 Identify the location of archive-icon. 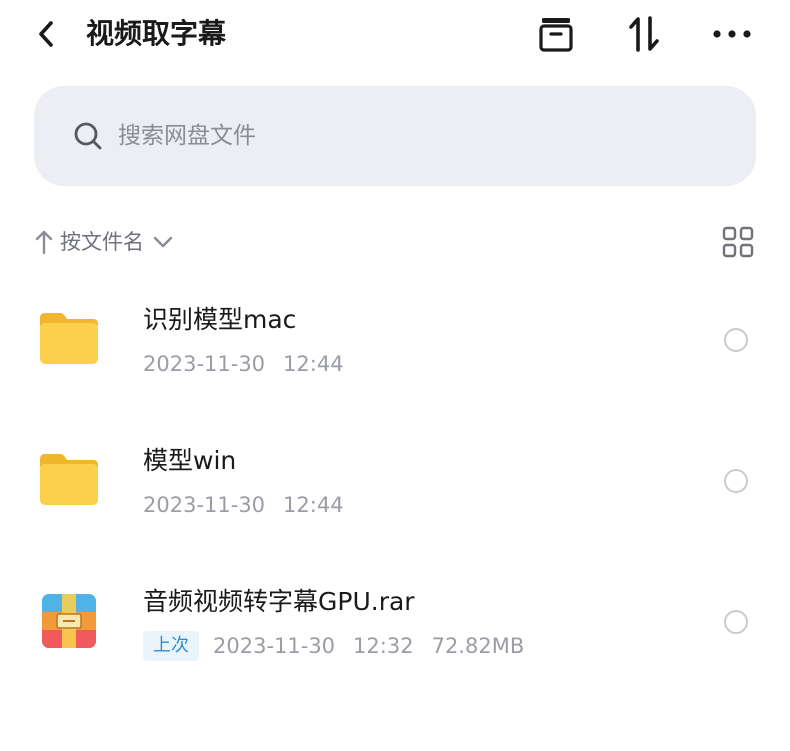
(556, 35).